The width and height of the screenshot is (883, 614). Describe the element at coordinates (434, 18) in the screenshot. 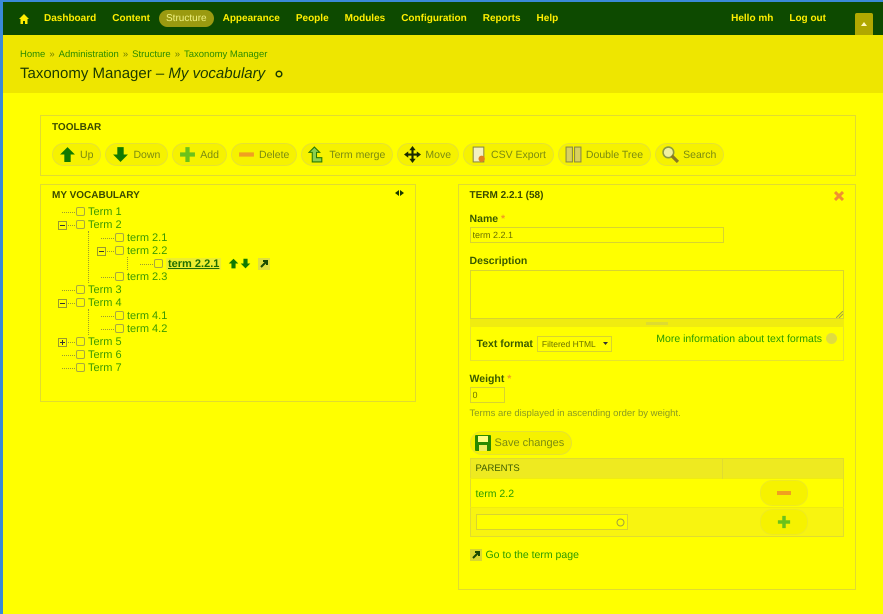

I see `nav-link: Configuration` at that location.